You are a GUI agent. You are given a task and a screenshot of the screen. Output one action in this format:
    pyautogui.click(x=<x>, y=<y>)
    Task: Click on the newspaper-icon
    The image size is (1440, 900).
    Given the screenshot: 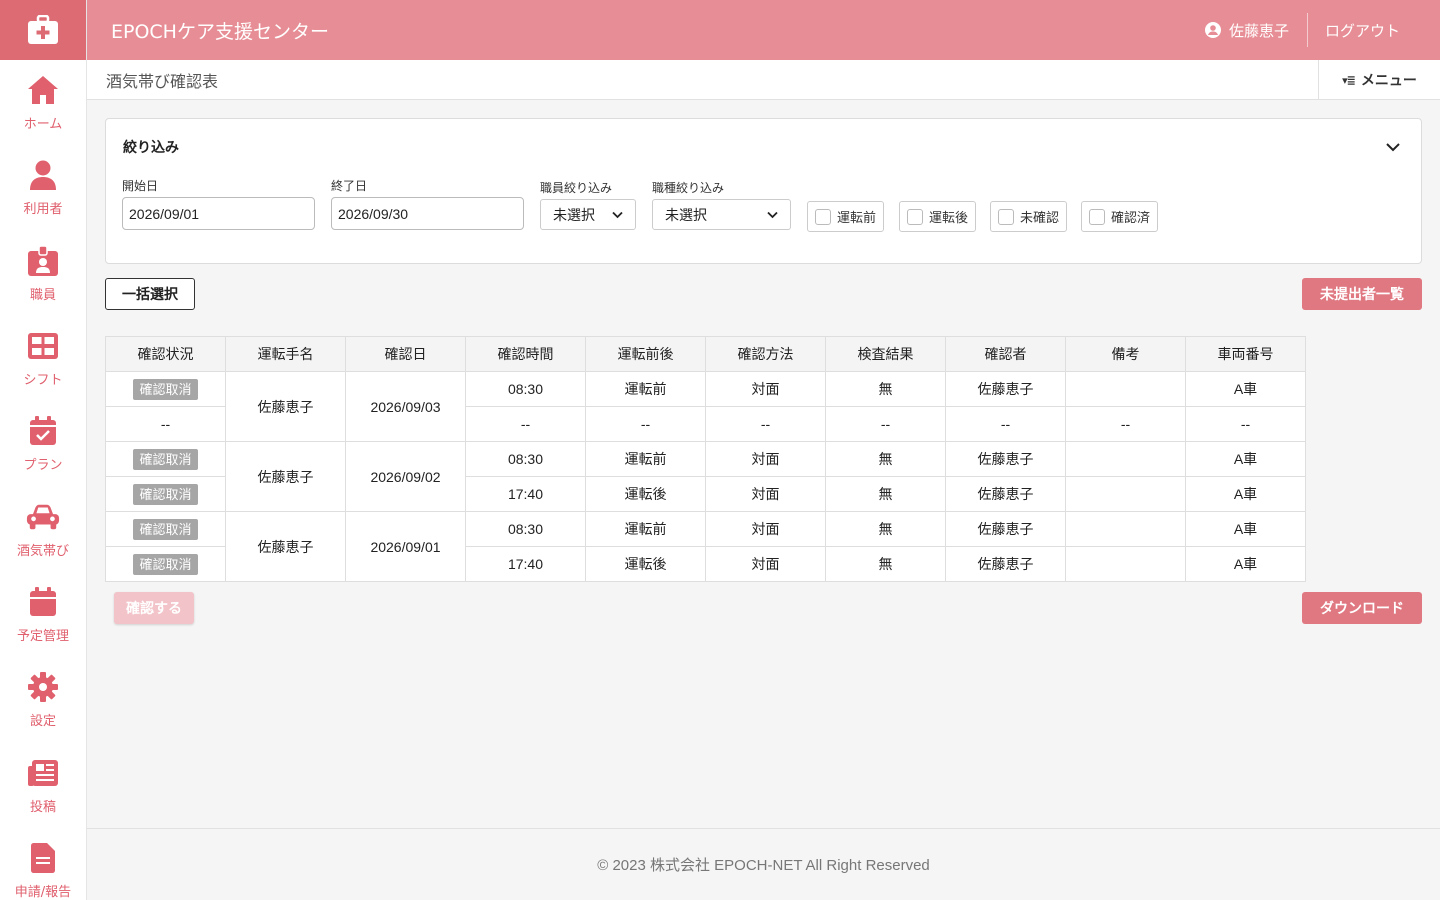 What is the action you would take?
    pyautogui.click(x=43, y=773)
    